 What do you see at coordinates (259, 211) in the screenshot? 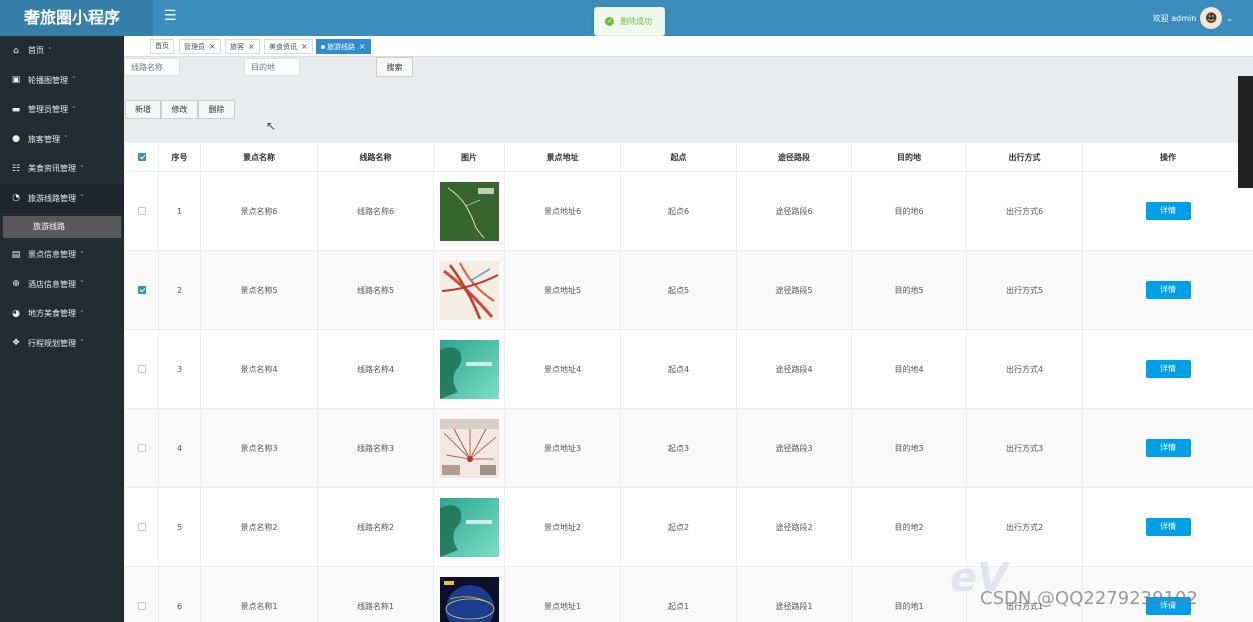
I see `cell-spot: 景点名称6` at bounding box center [259, 211].